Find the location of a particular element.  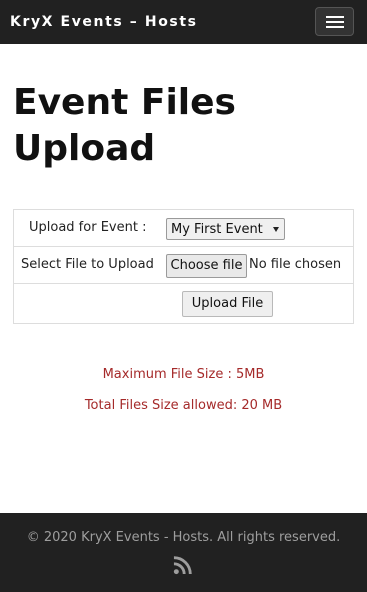

dropdown-arrow-icon is located at coordinates (276, 229).